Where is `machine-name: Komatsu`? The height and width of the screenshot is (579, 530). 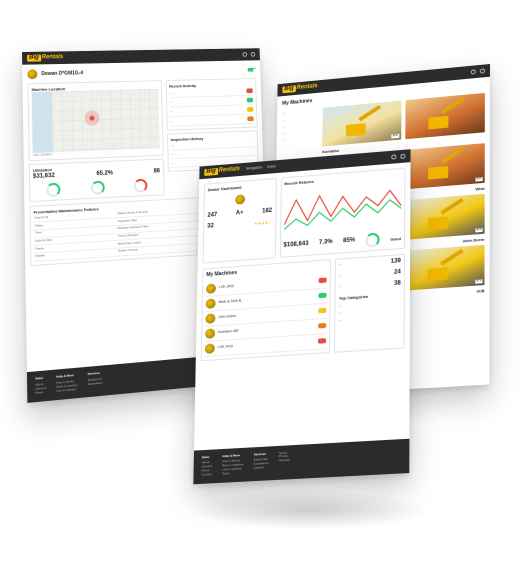 machine-name: Komatsu is located at coordinates (330, 150).